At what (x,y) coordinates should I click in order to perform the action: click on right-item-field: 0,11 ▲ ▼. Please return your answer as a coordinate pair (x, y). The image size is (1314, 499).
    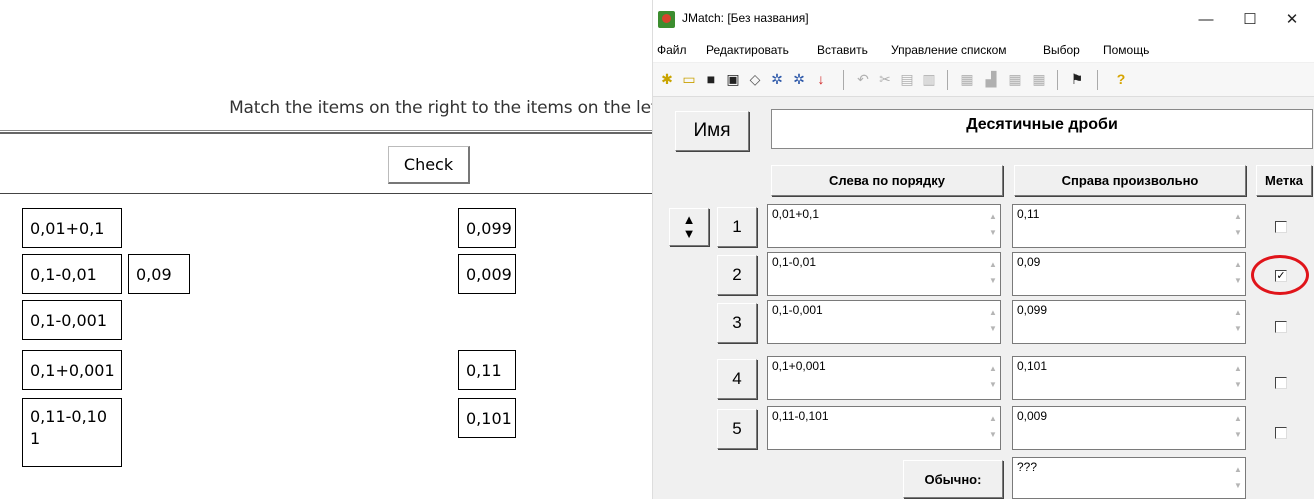
    Looking at the image, I should click on (1129, 226).